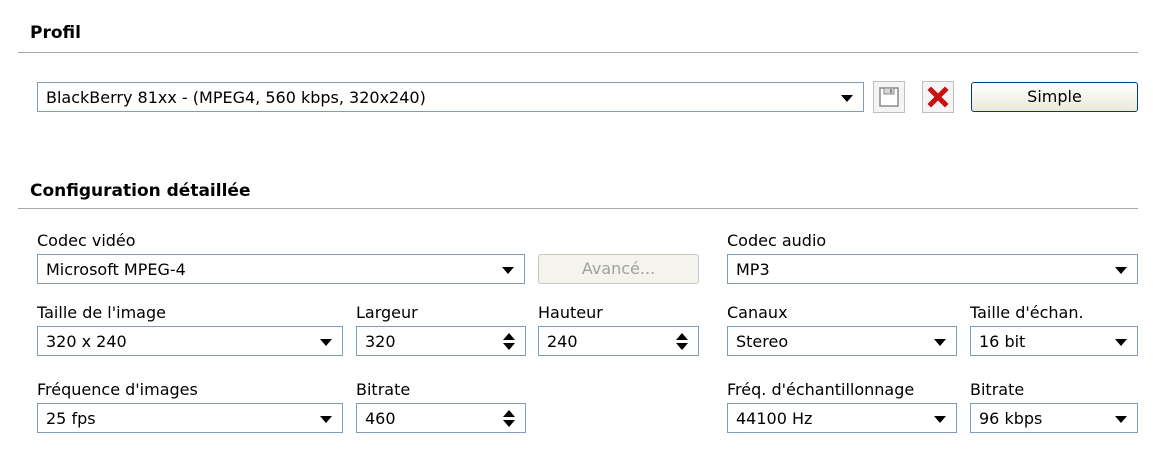 This screenshot has width=1153, height=449. Describe the element at coordinates (774, 418) in the screenshot. I see `sample-rate-value: 44100 Hz` at that location.